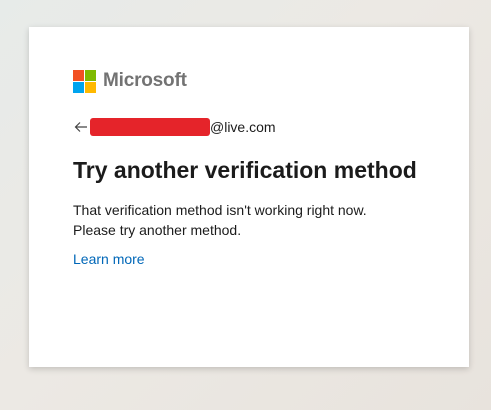 Image resolution: width=491 pixels, height=410 pixels. I want to click on microsoft-logo-row: Microsoft, so click(130, 81).